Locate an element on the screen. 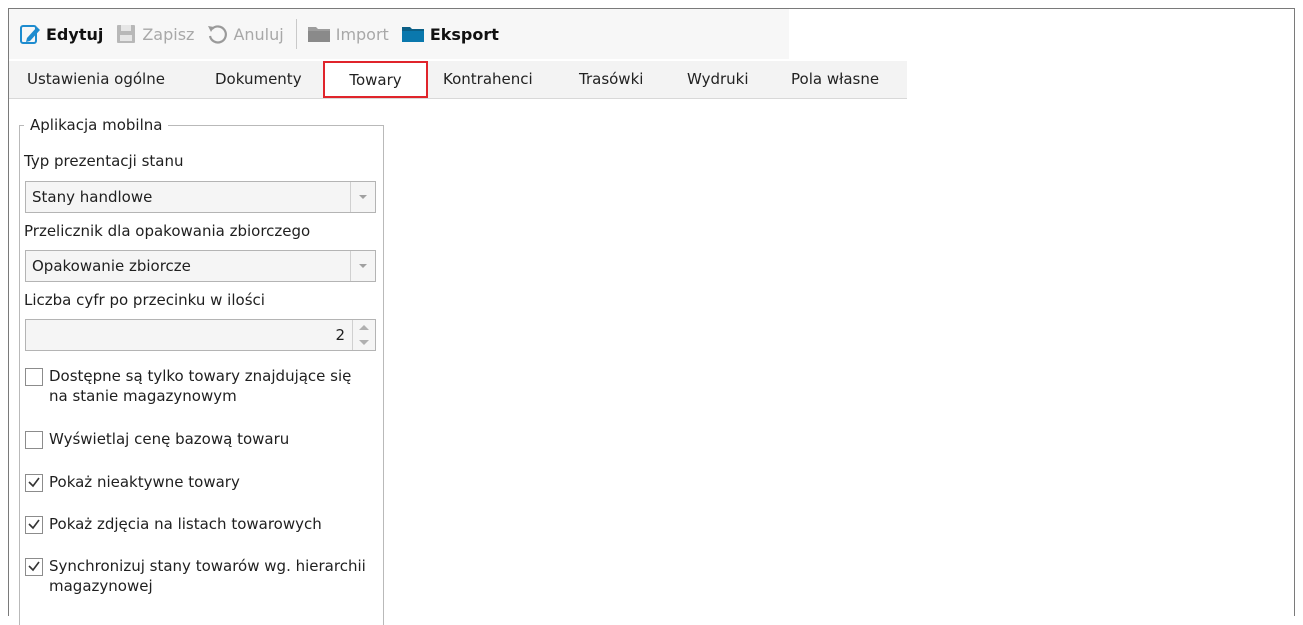 This screenshot has height=625, width=1303. tab-products: Towary is located at coordinates (375, 79).